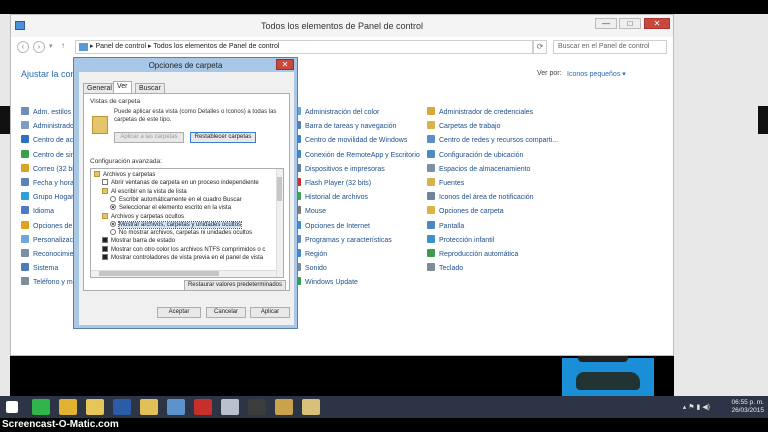 The height and width of the screenshot is (432, 768). I want to click on recorder-icon, so click(257, 407).